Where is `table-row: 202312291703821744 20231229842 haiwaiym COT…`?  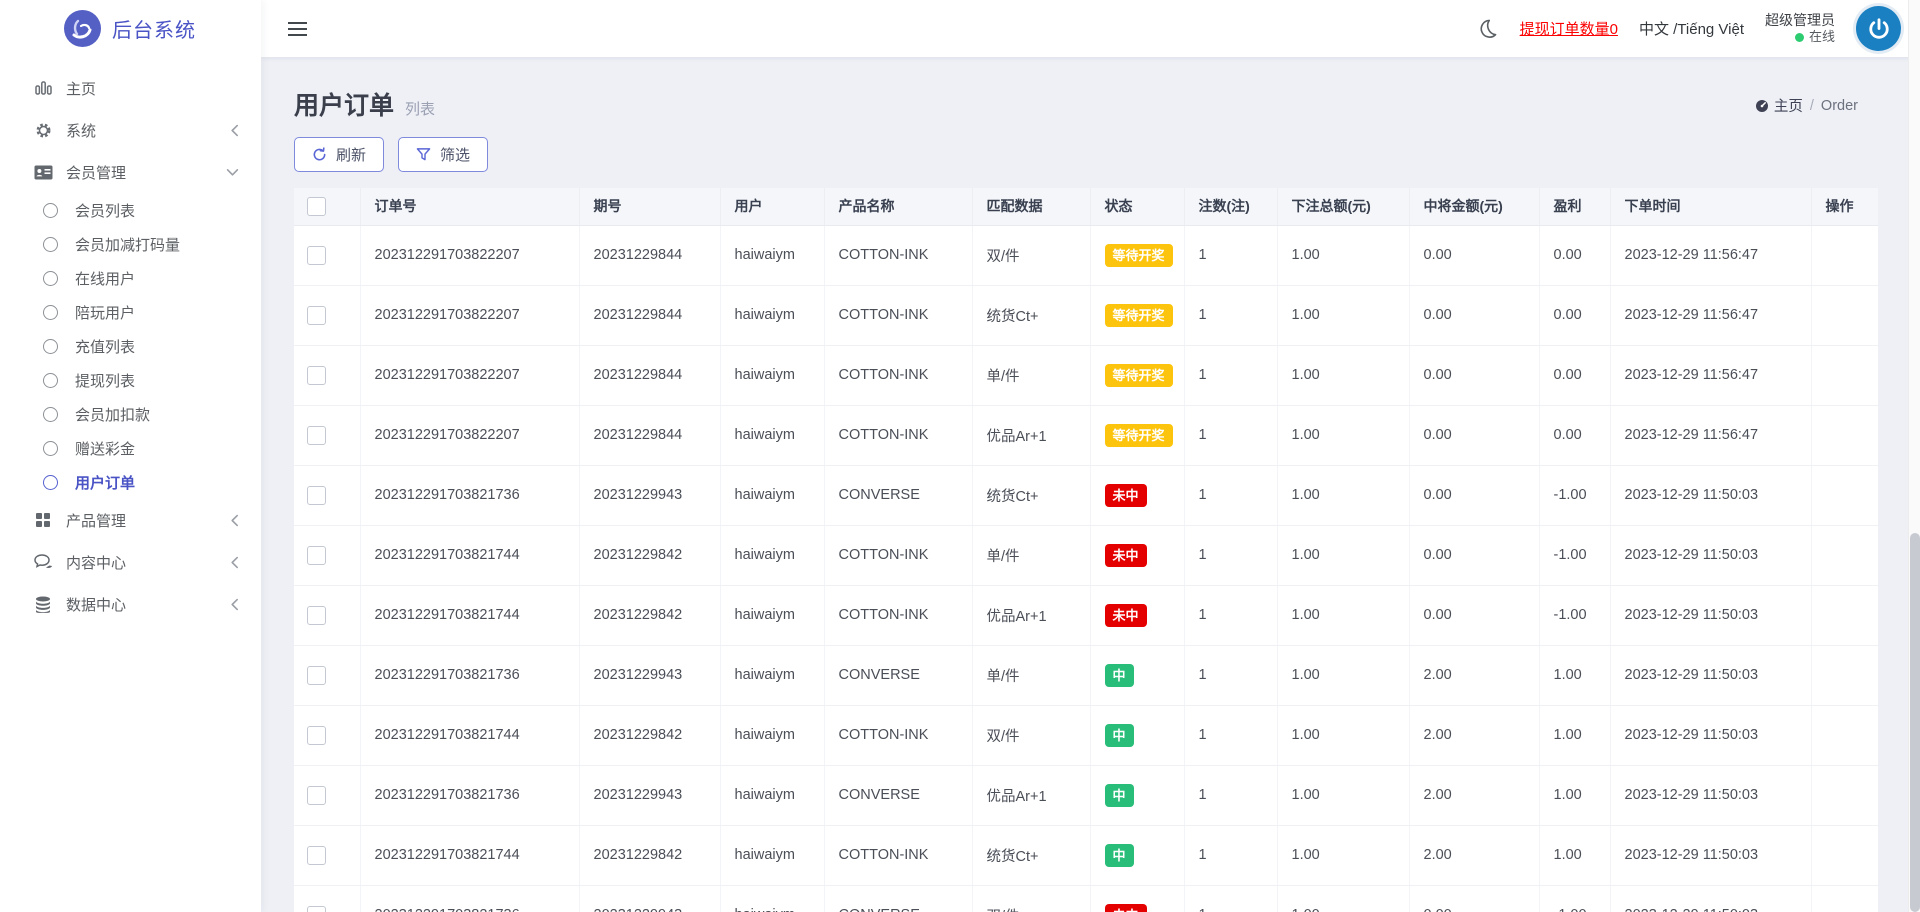 table-row: 202312291703821744 20231229842 haiwaiym COT… is located at coordinates (1086, 555).